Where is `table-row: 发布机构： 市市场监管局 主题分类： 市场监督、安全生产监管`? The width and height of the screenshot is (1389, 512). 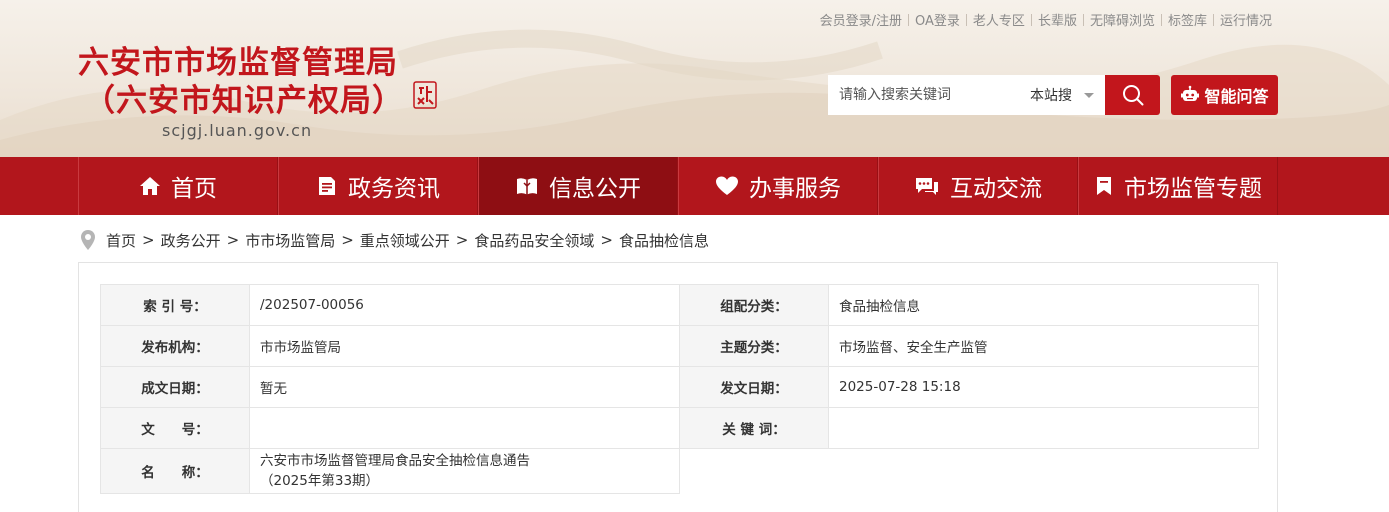
table-row: 发布机构： 市市场监管局 主题分类： 市场监督、安全生产监管 is located at coordinates (679, 346).